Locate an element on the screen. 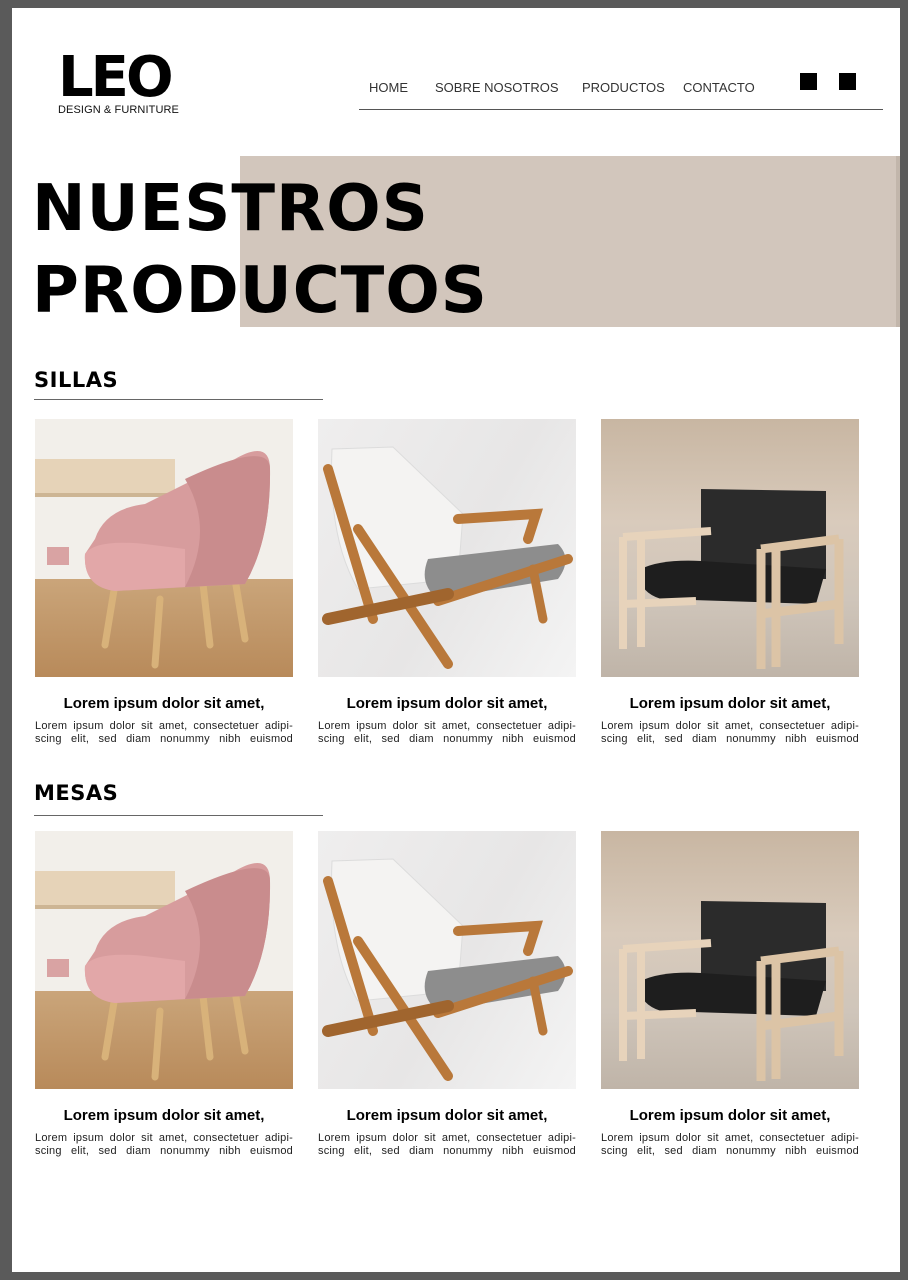 The image size is (908, 1280). hero-band-edge is located at coordinates (898, 241).